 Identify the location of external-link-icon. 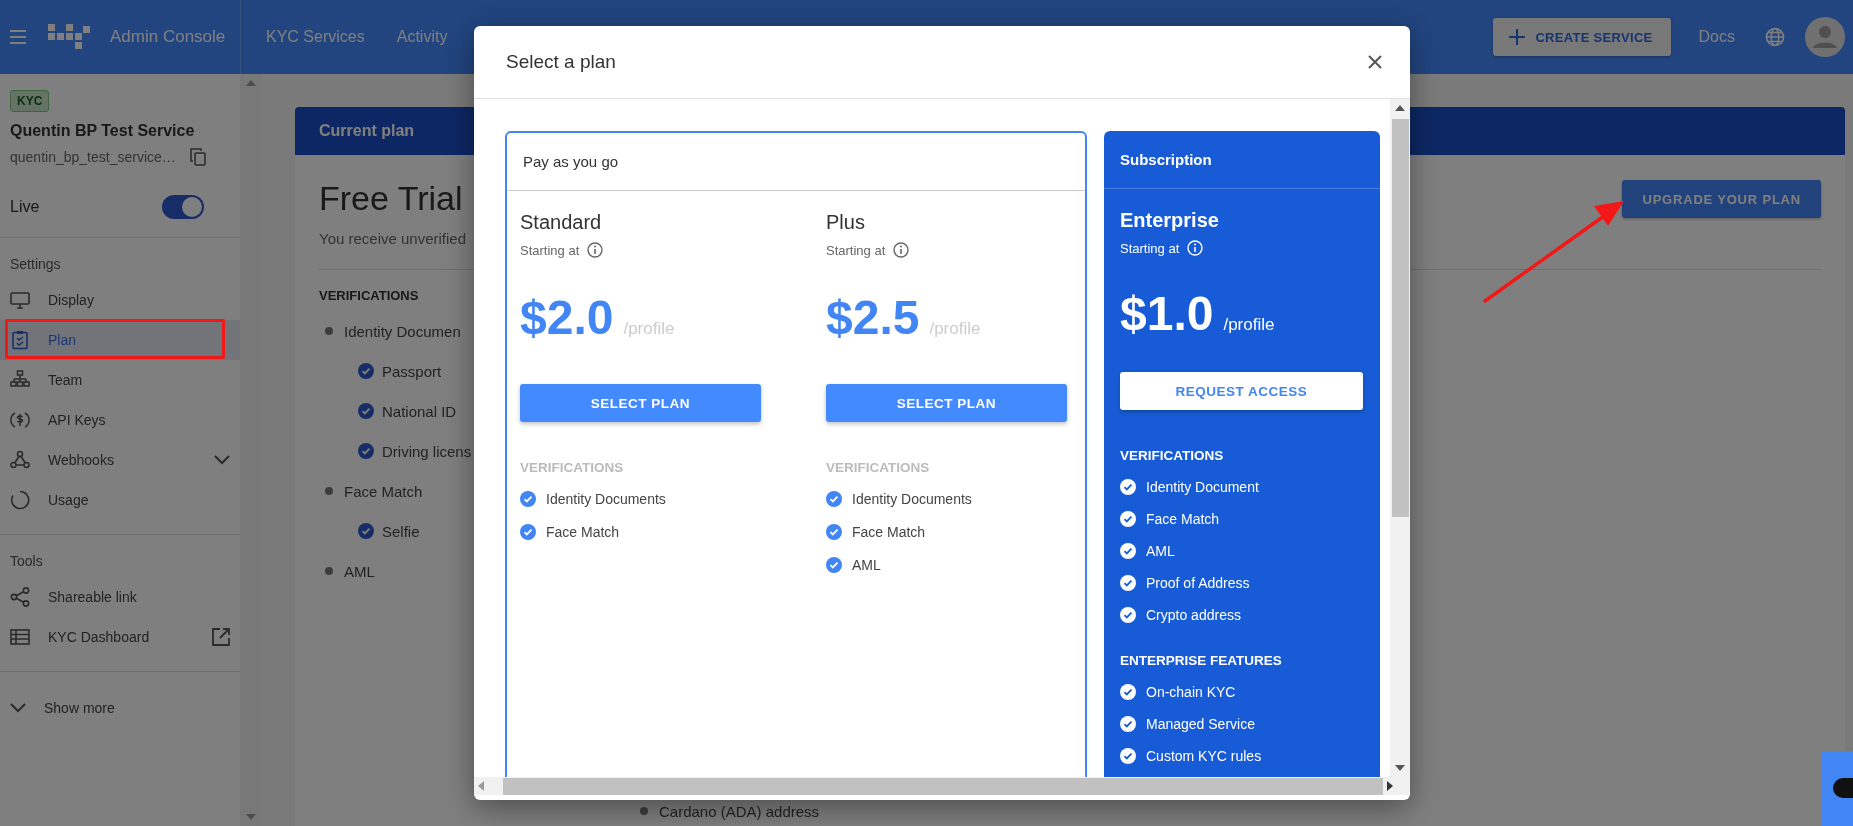
(221, 637).